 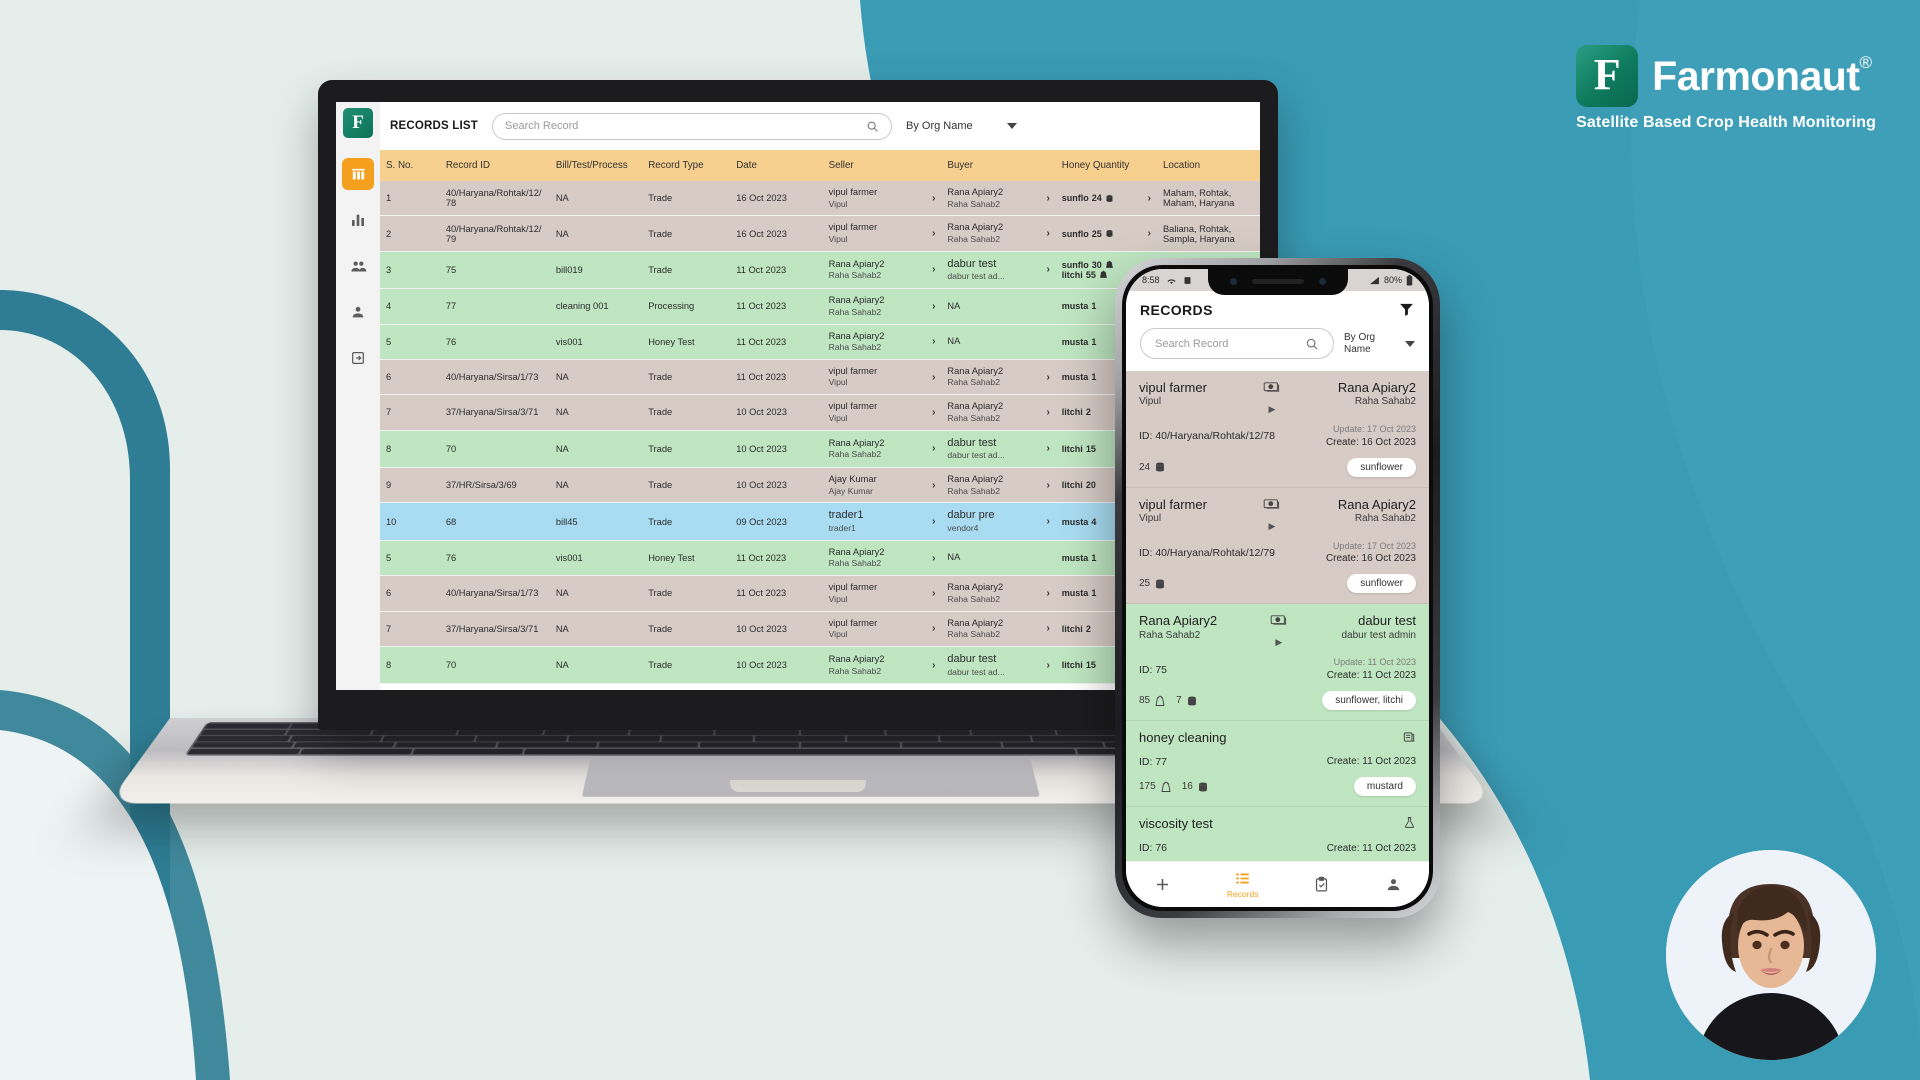 I want to click on sidebar-item-groups, so click(x=358, y=266).